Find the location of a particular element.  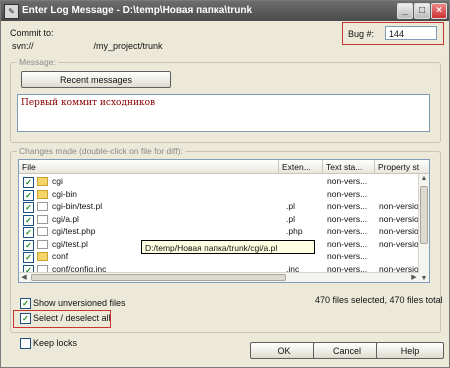

column-property-status: Property st is located at coordinates (402, 167).